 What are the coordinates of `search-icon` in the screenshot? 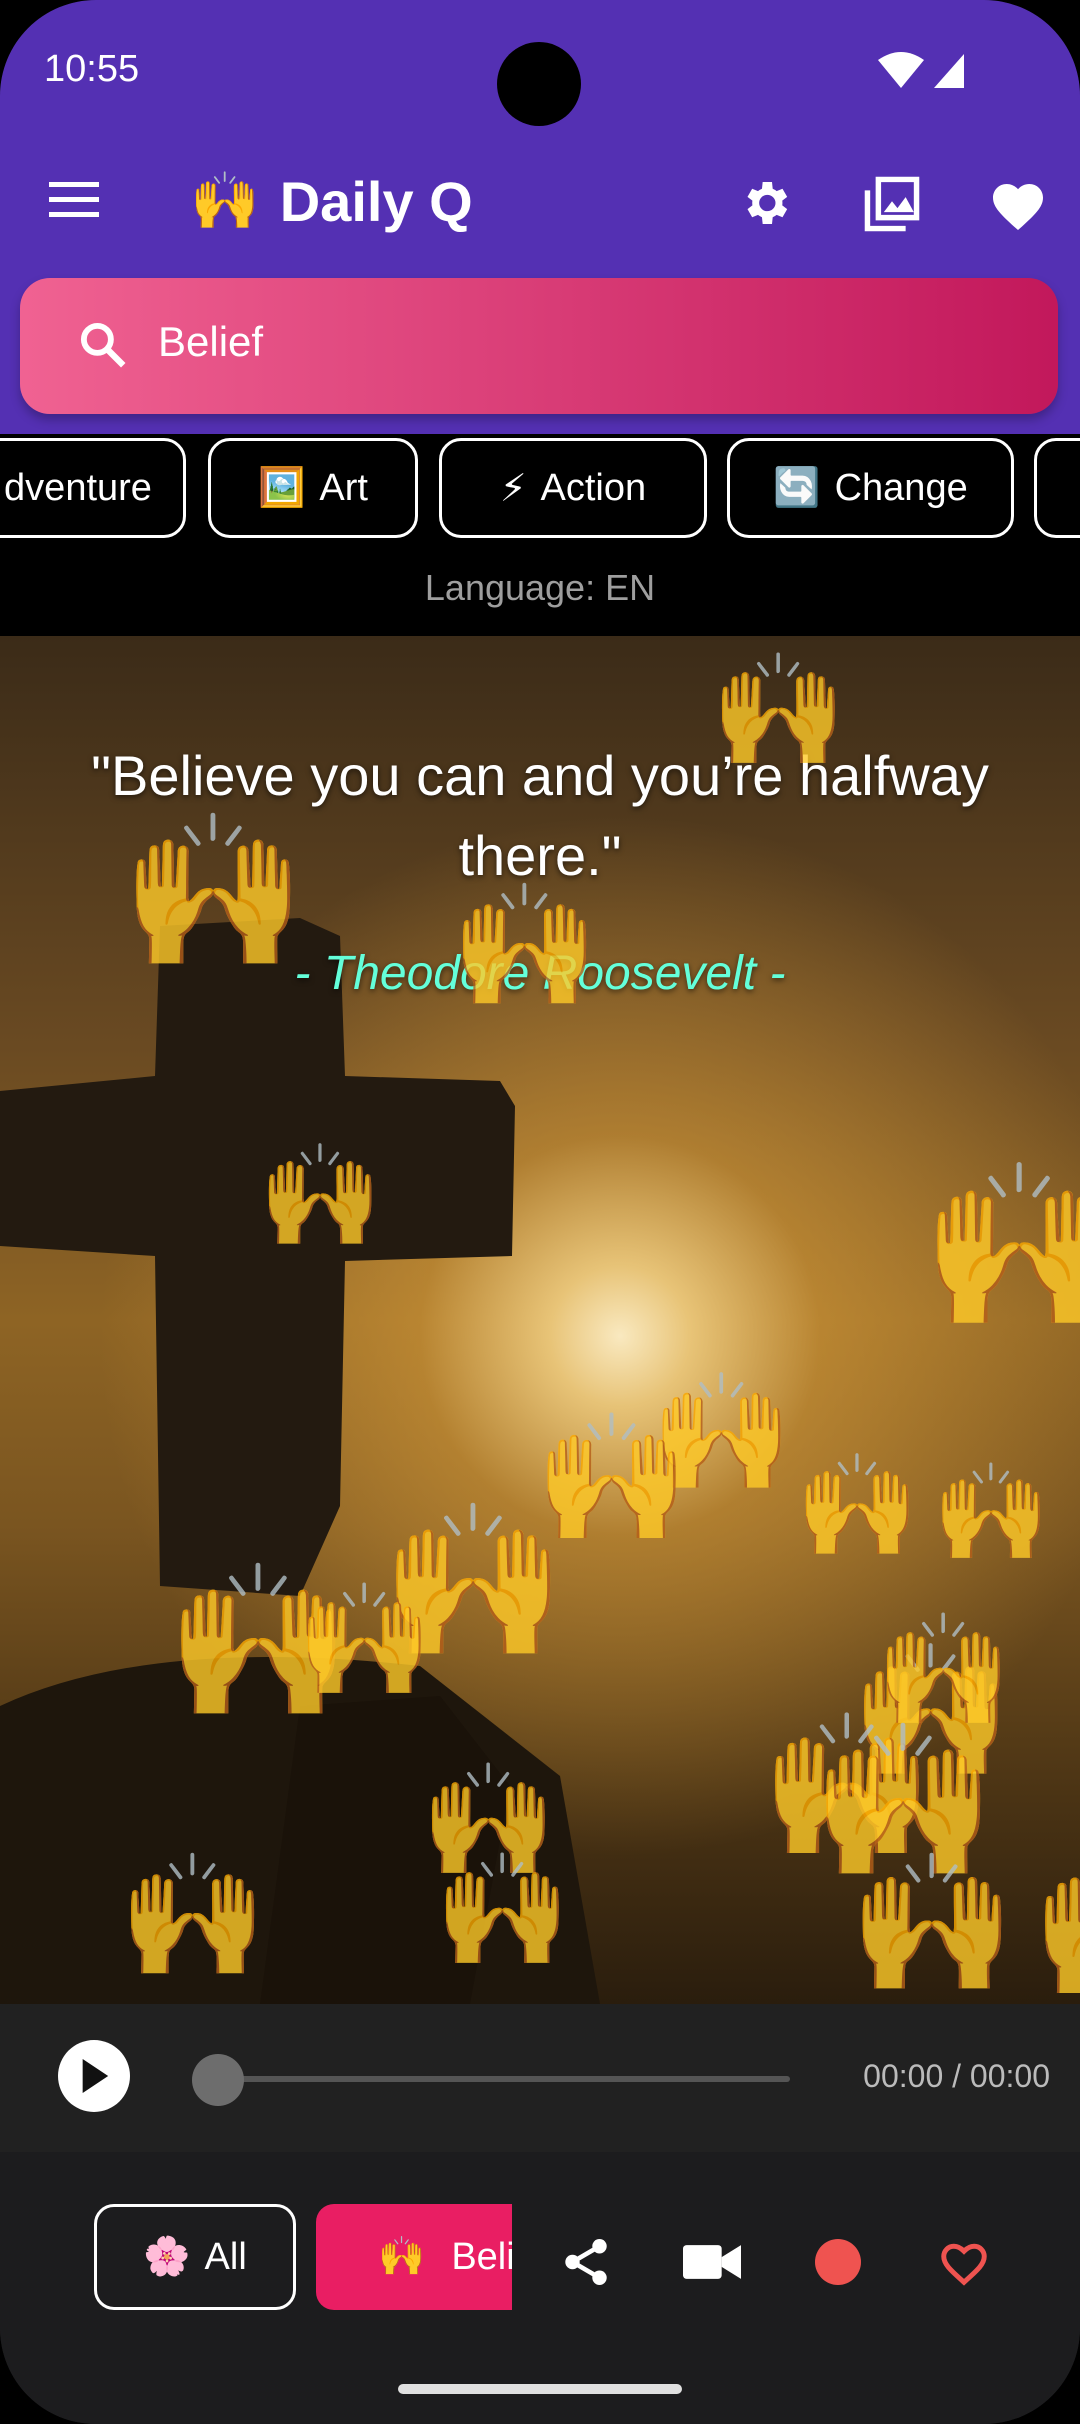 It's located at (103, 345).